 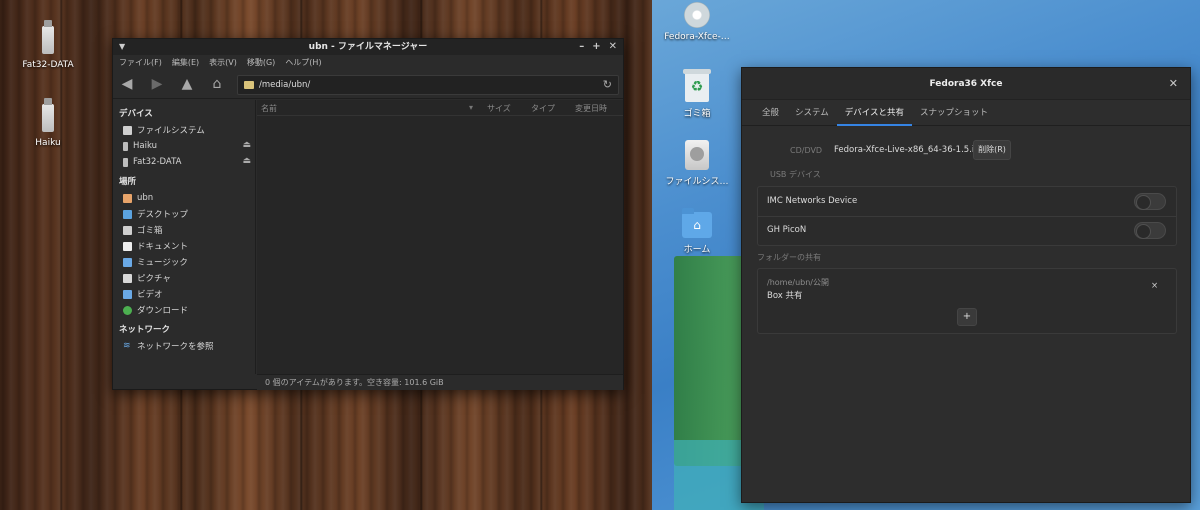 What do you see at coordinates (249, 85) in the screenshot?
I see `folder-icon` at bounding box center [249, 85].